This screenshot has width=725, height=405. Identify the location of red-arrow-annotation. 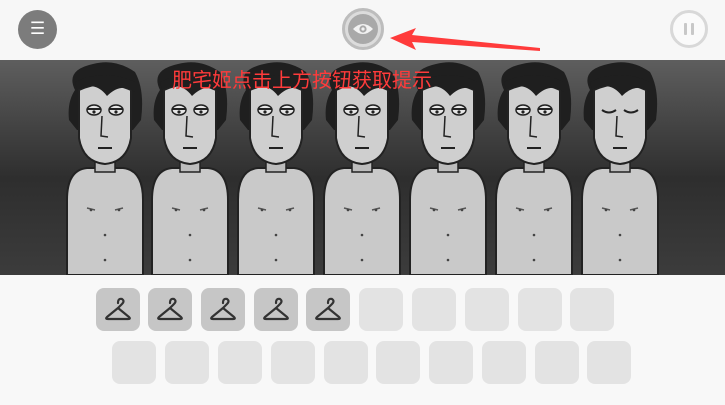
(465, 39).